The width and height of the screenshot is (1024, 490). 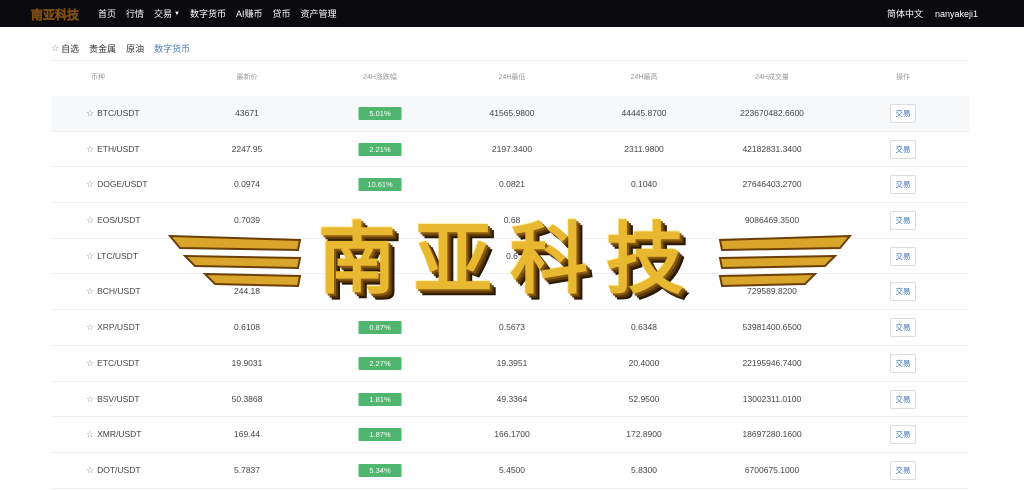 What do you see at coordinates (135, 48) in the screenshot?
I see `tab-2: 原油` at bounding box center [135, 48].